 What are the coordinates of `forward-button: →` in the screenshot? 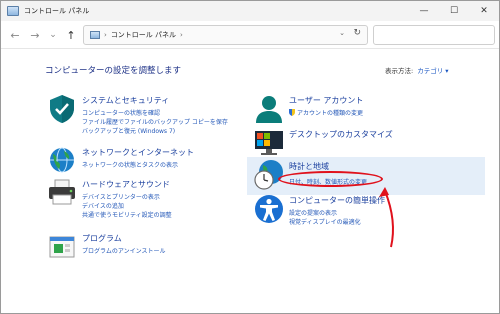 It's located at (35, 35).